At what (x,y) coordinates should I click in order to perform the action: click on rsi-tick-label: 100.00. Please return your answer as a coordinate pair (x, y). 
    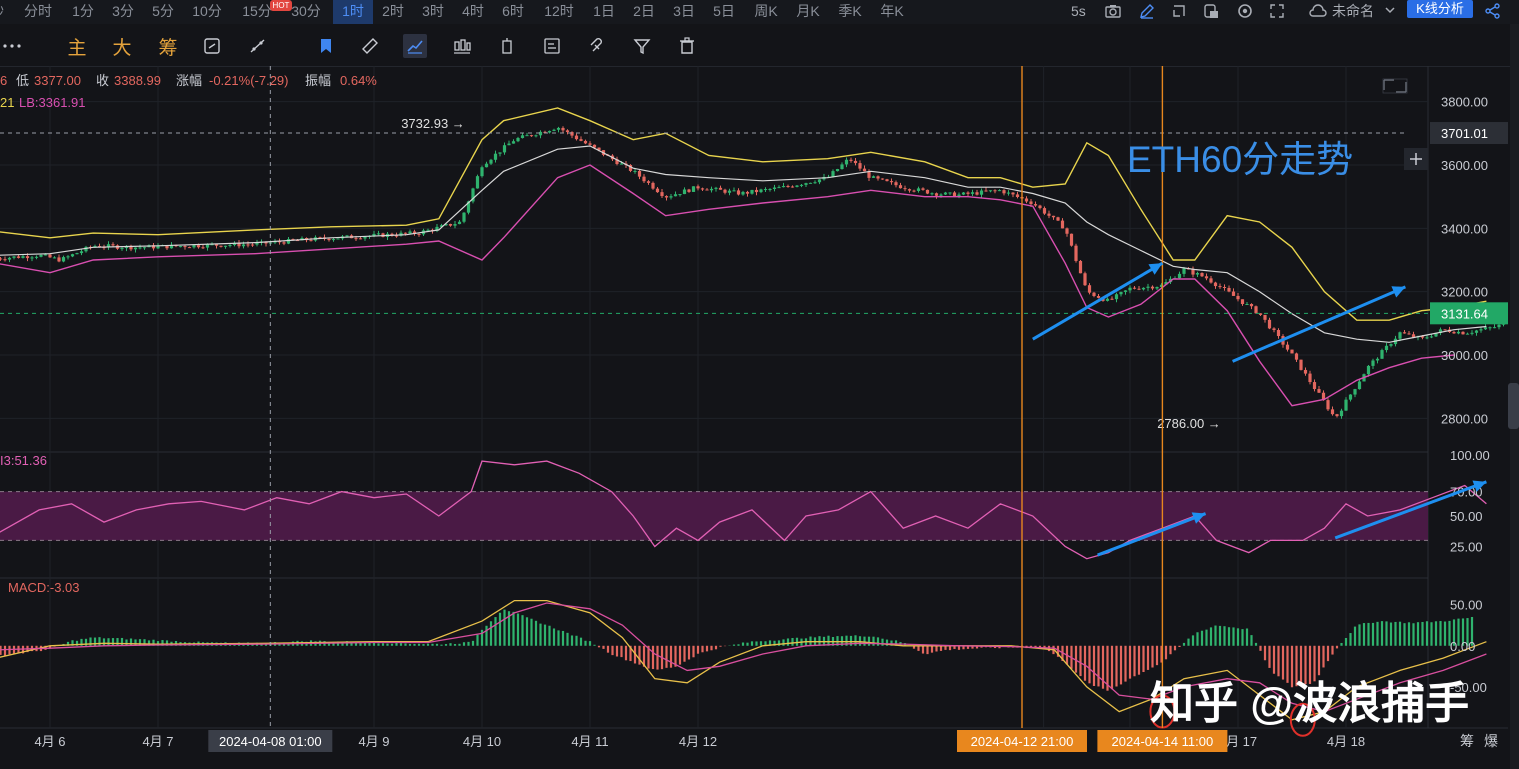
    Looking at the image, I should click on (1470, 455).